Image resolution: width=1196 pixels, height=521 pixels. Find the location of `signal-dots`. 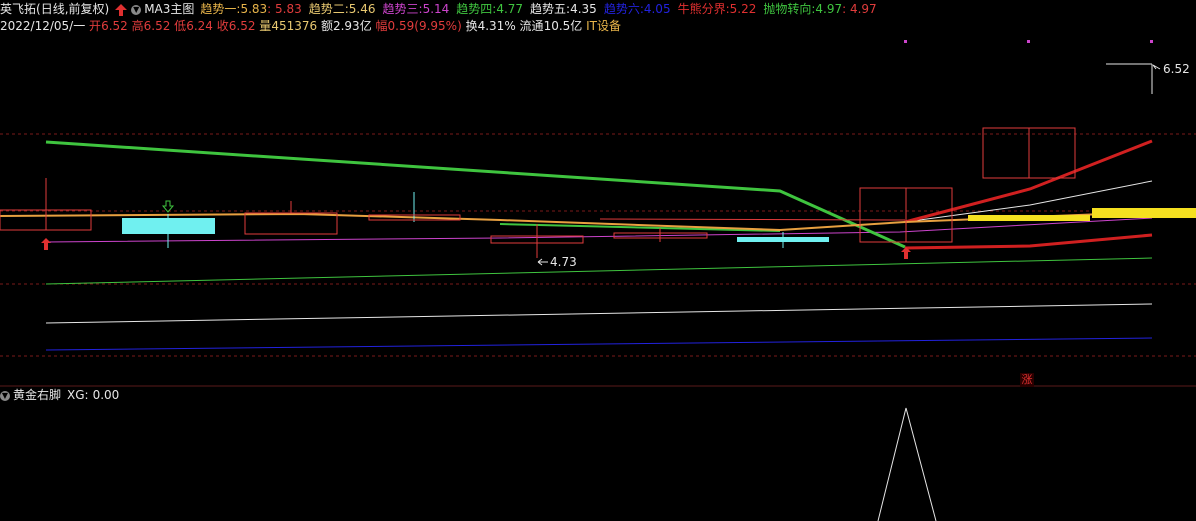

signal-dots is located at coordinates (1028, 41).